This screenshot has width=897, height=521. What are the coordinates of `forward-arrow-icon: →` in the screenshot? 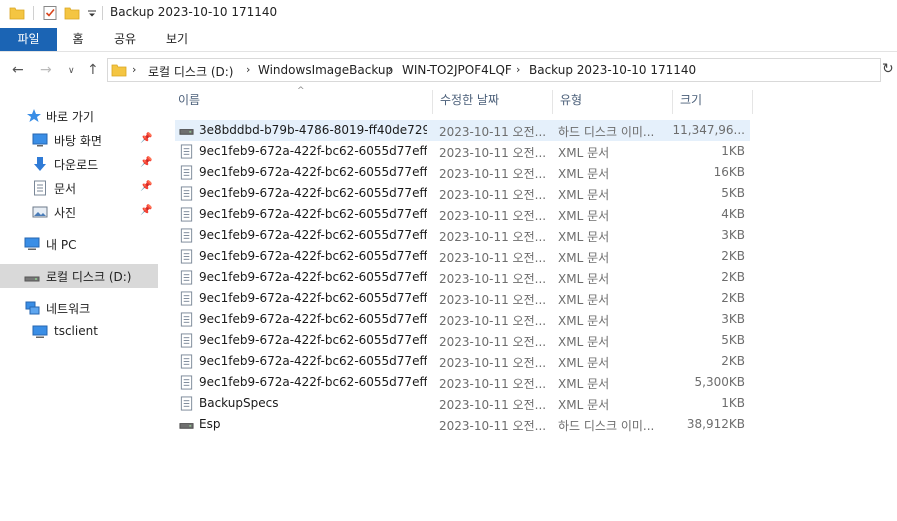 It's located at (46, 70).